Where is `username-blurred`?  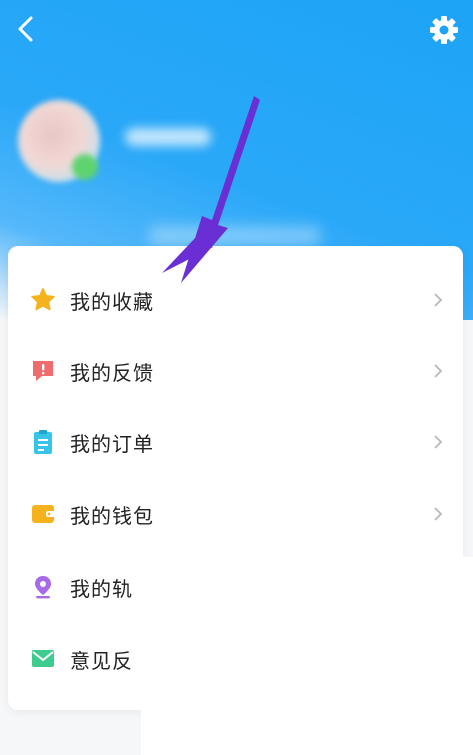 username-blurred is located at coordinates (168, 137).